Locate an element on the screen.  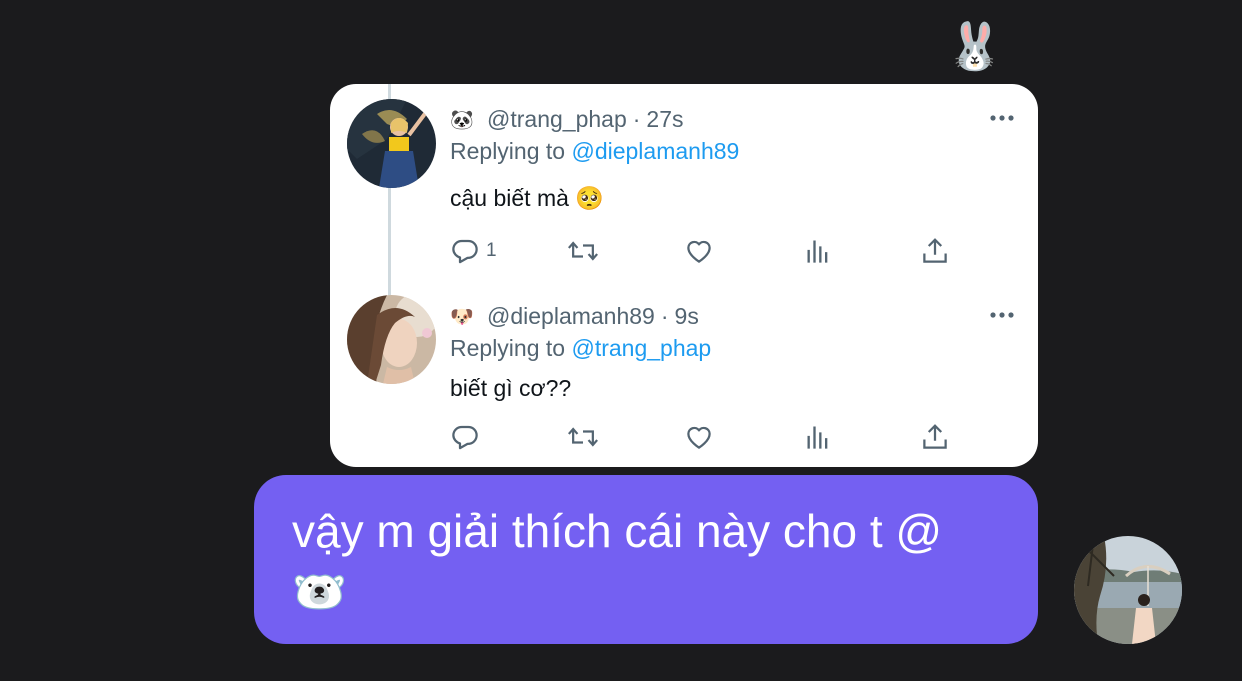
replying-to-line: Replying to @dieplamanh89 is located at coordinates (594, 151).